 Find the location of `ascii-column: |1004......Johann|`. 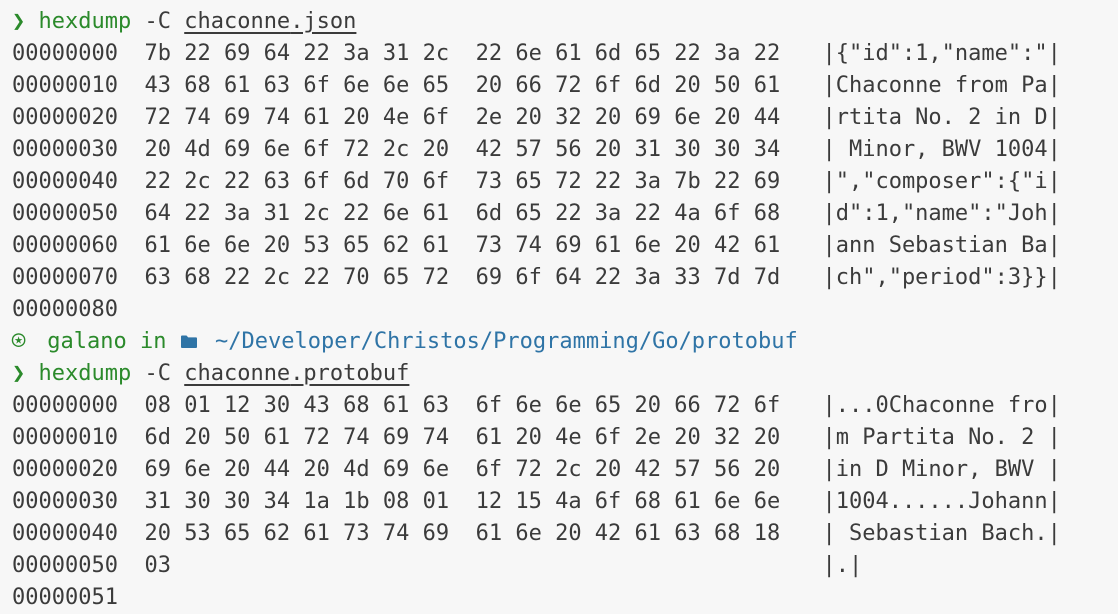

ascii-column: |1004......Johann| is located at coordinates (941, 501).